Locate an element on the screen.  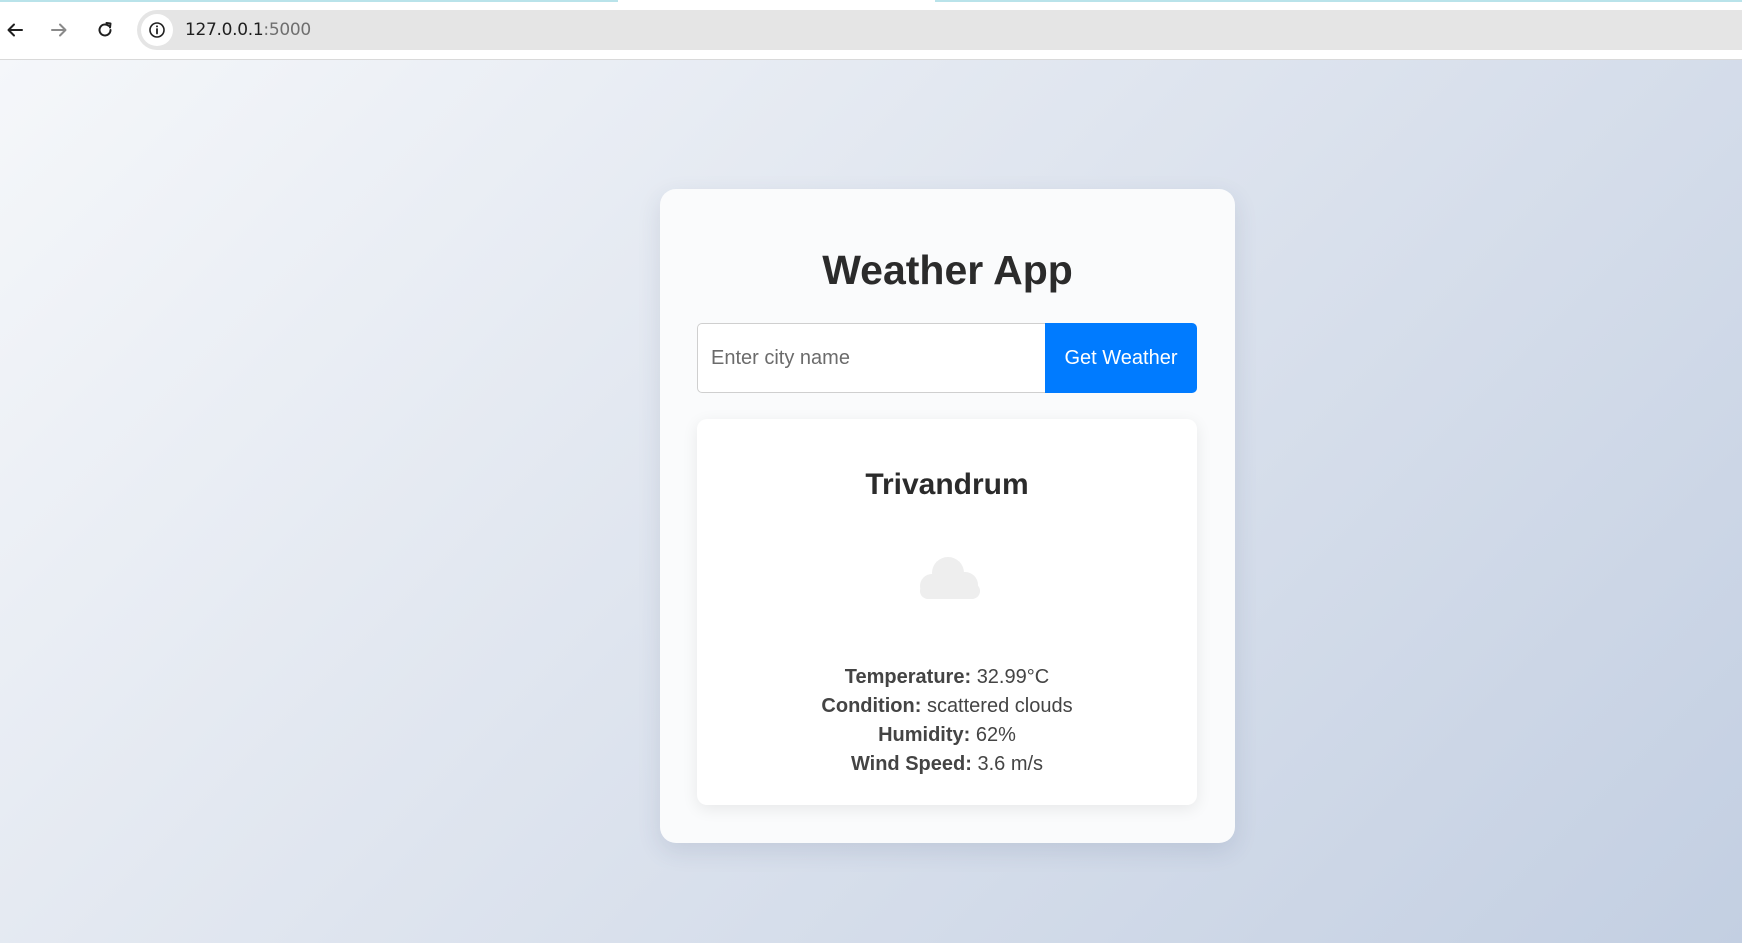
forward-button is located at coordinates (59, 30).